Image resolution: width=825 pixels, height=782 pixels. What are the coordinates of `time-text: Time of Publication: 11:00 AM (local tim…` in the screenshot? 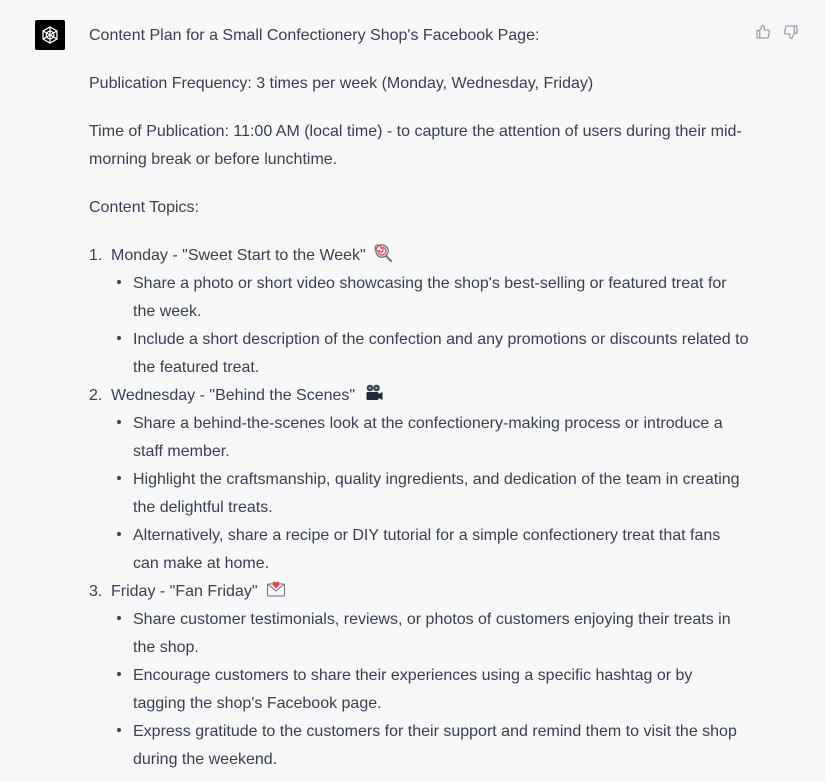 It's located at (415, 145).